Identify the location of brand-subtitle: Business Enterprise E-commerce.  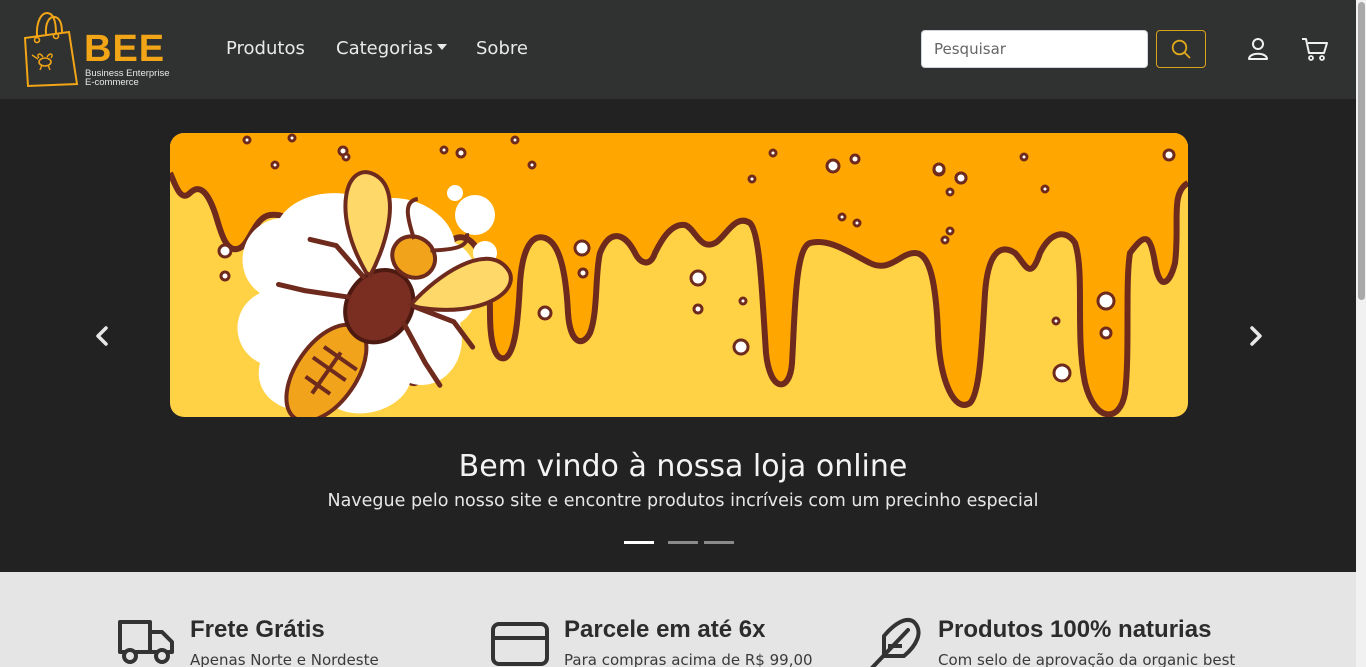
(127, 78).